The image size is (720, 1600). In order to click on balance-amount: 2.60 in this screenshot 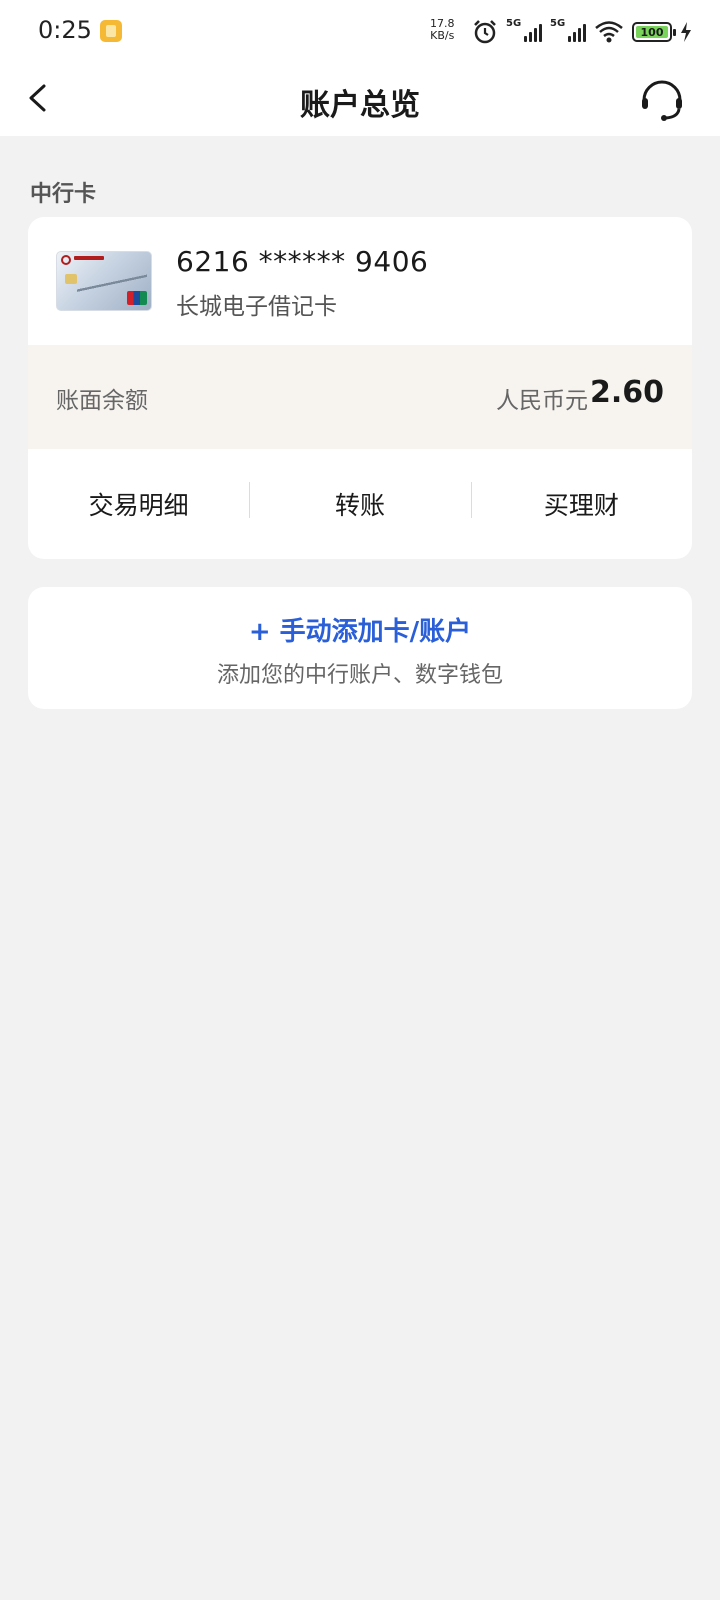, I will do `click(626, 392)`.